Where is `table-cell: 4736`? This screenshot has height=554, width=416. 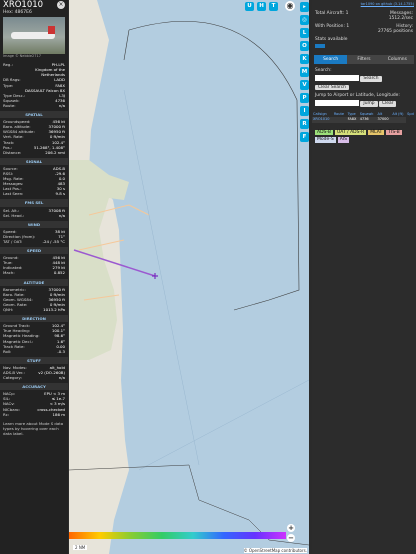
table-cell: 4736 is located at coordinates (364, 119).